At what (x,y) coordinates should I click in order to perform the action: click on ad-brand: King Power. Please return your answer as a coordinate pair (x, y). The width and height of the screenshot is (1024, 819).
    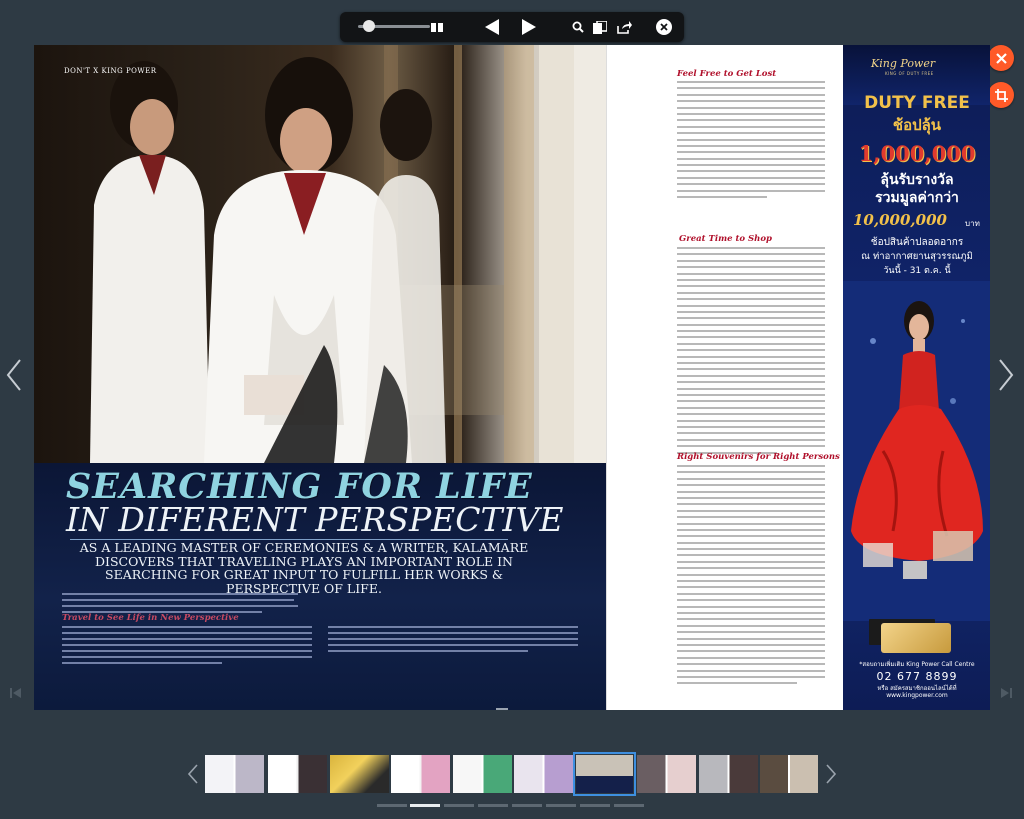
    Looking at the image, I should click on (903, 63).